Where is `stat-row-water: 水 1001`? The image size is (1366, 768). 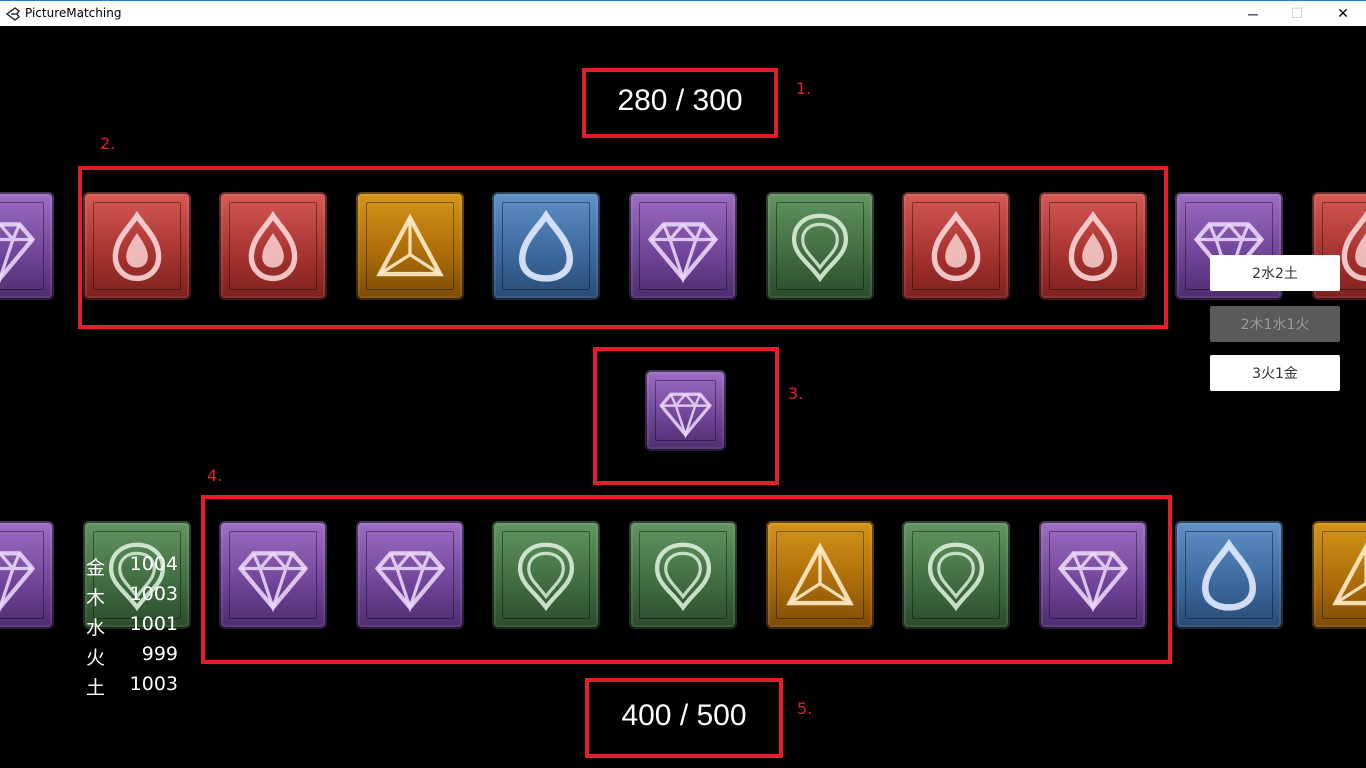
stat-row-water: 水 1001 is located at coordinates (146, 628).